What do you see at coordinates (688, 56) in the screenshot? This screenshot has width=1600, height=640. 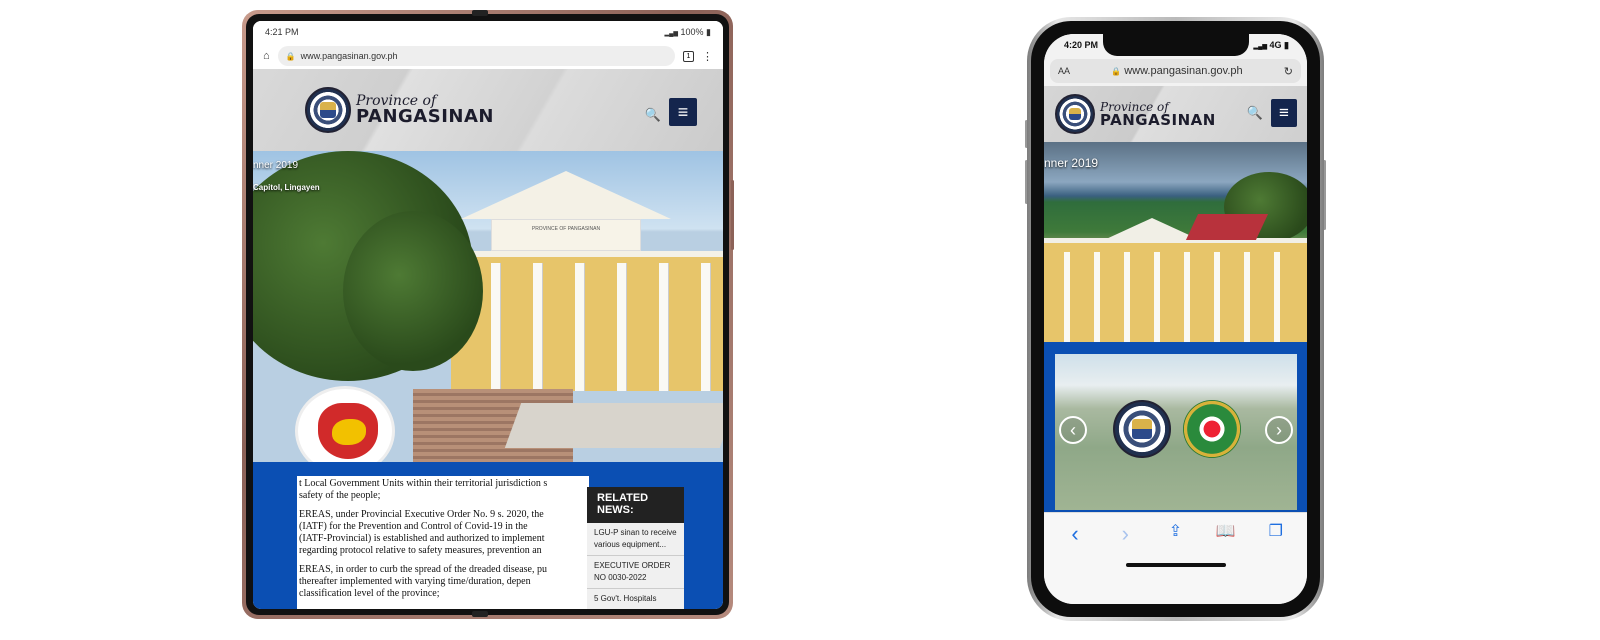 I see `tab-count-button: 1` at bounding box center [688, 56].